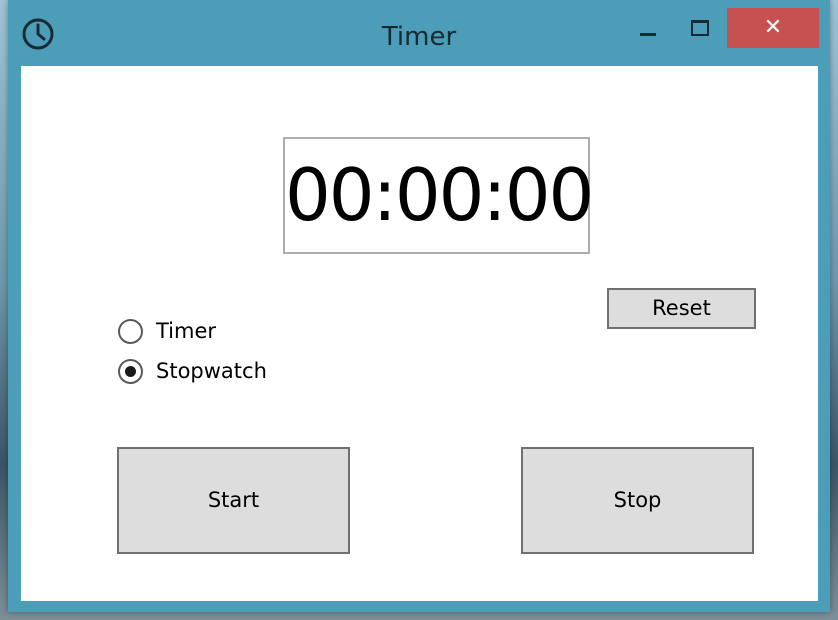 The width and height of the screenshot is (838, 620). What do you see at coordinates (648, 34) in the screenshot?
I see `minimize-icon` at bounding box center [648, 34].